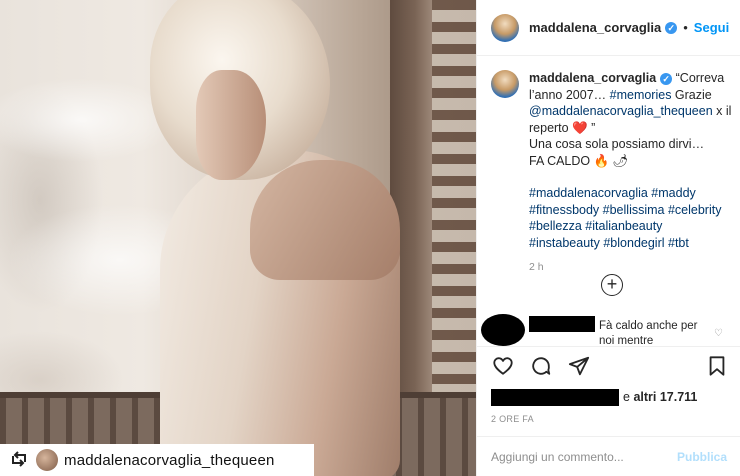 The image size is (740, 476). I want to click on likes-summary: e altri 17.711, so click(594, 397).